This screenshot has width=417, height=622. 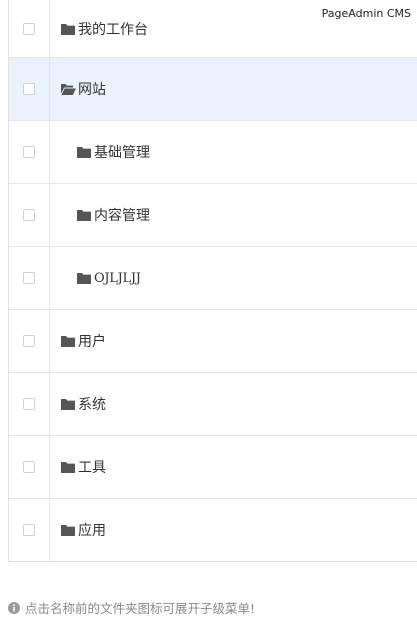 I want to click on row-label: OJLJLJJ, so click(x=117, y=278).